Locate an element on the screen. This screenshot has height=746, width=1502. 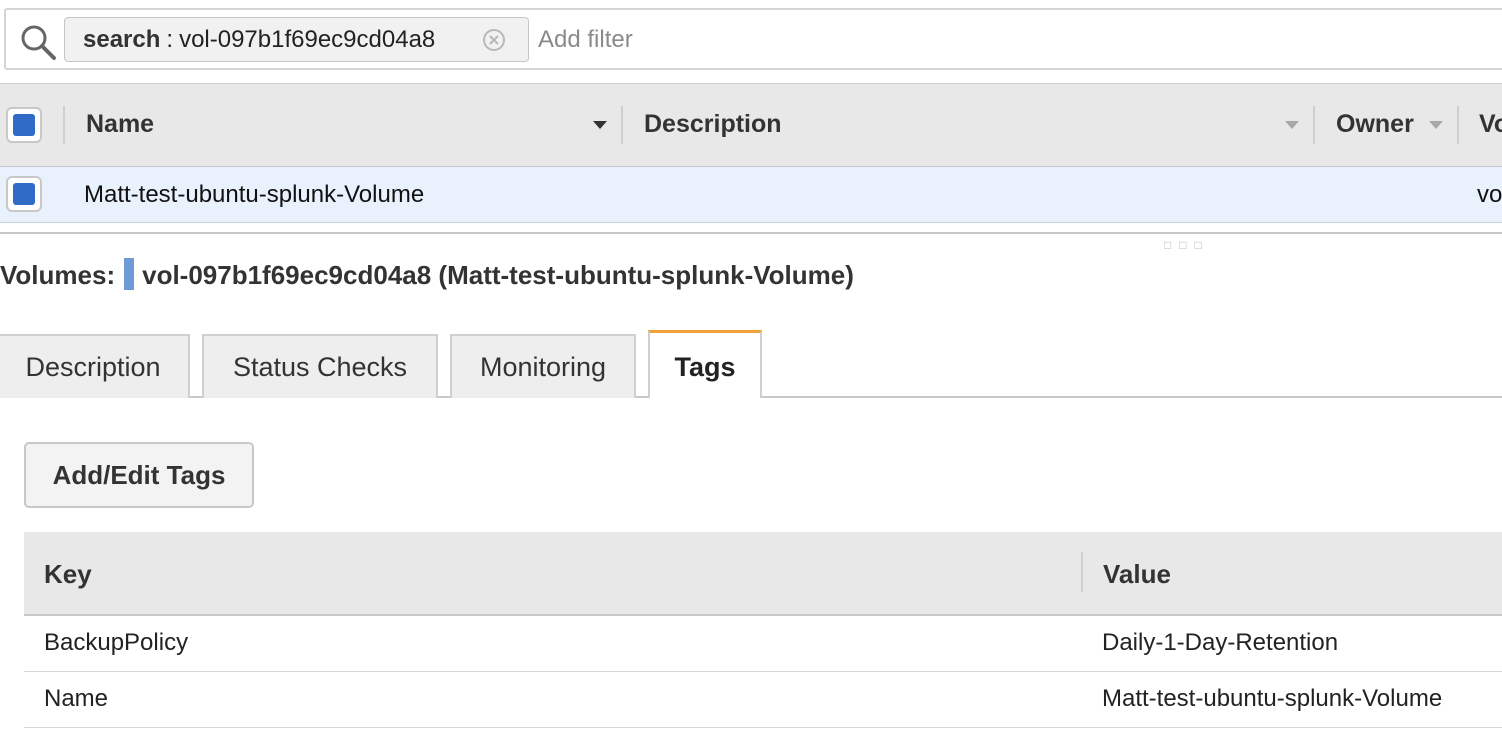
tags-column-value: Value is located at coordinates (1137, 574).